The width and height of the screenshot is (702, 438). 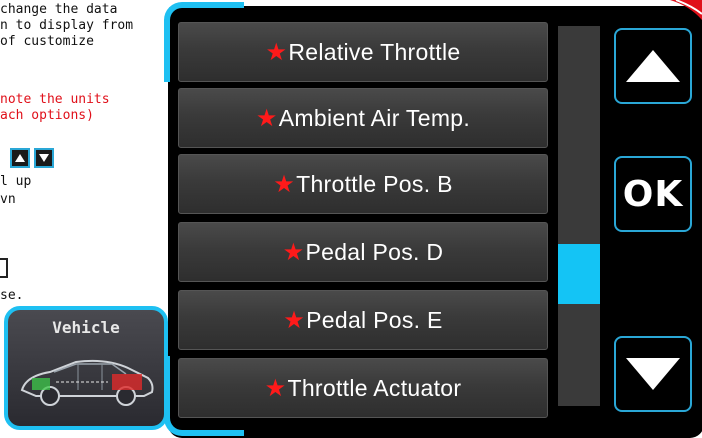 I want to click on instruction-line: vn, so click(x=8, y=199).